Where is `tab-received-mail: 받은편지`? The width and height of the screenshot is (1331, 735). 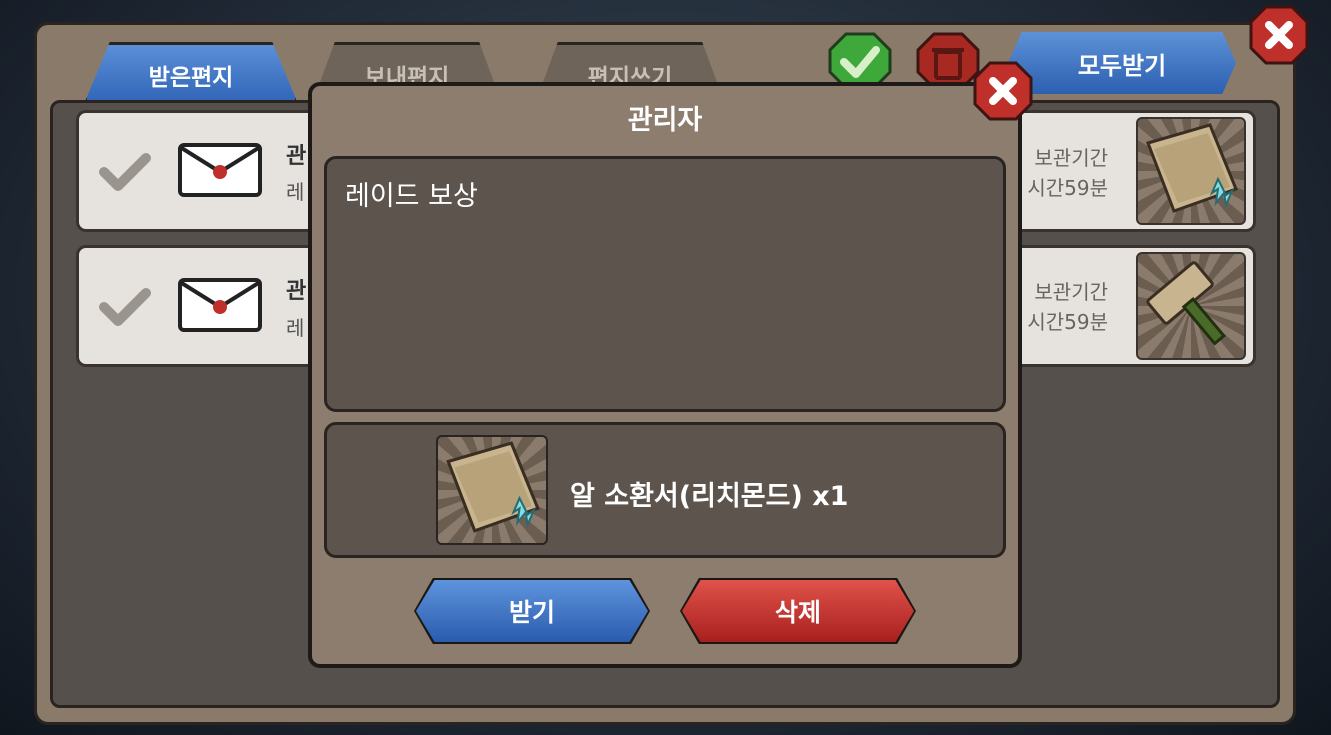 tab-received-mail: 받은편지 is located at coordinates (191, 73).